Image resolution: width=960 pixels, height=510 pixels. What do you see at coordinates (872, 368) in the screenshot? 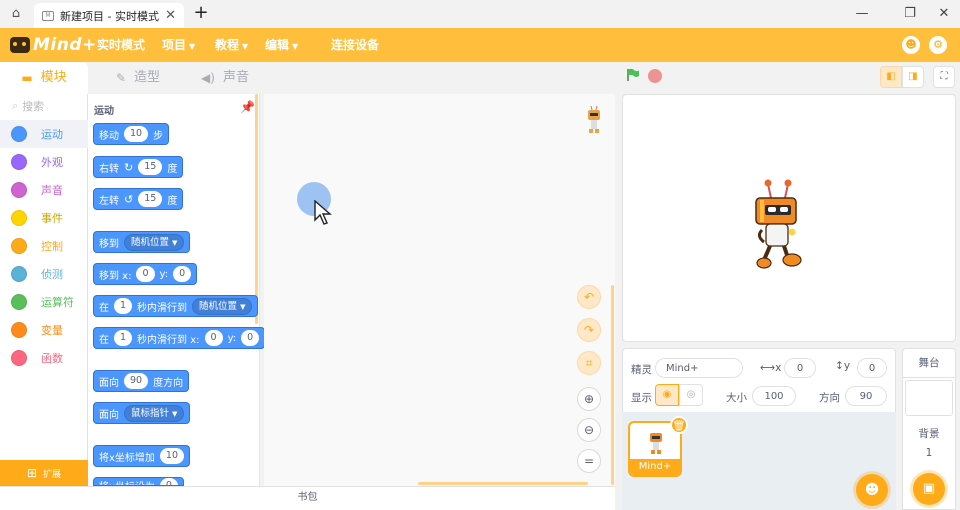
I see `y-position-input: 0` at bounding box center [872, 368].